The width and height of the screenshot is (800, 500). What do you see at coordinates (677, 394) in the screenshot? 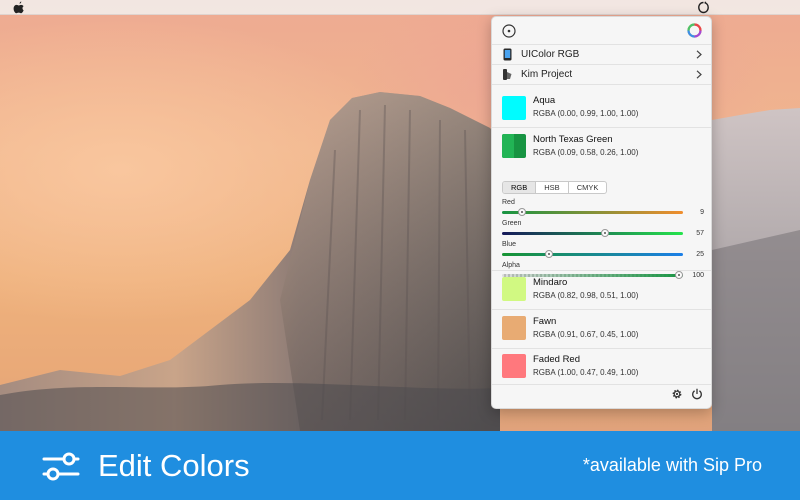
I see `gear-icon` at bounding box center [677, 394].